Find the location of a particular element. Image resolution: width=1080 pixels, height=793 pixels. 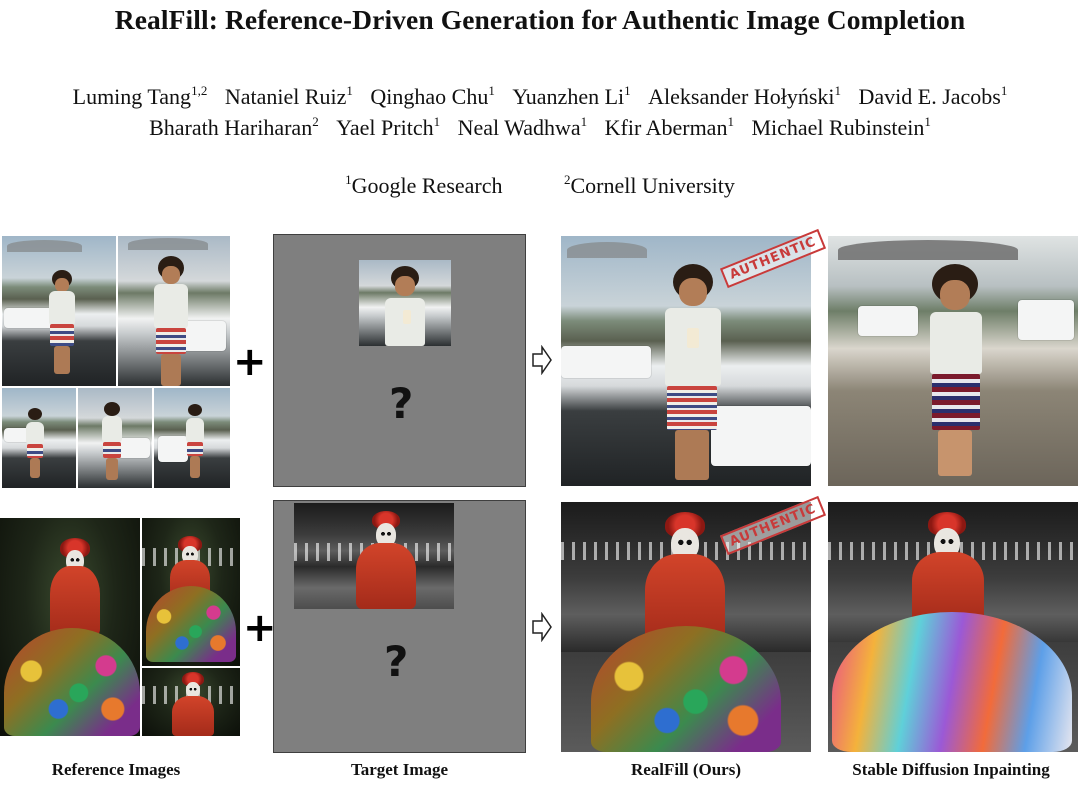

author: Qinghao Chu1 is located at coordinates (432, 96).